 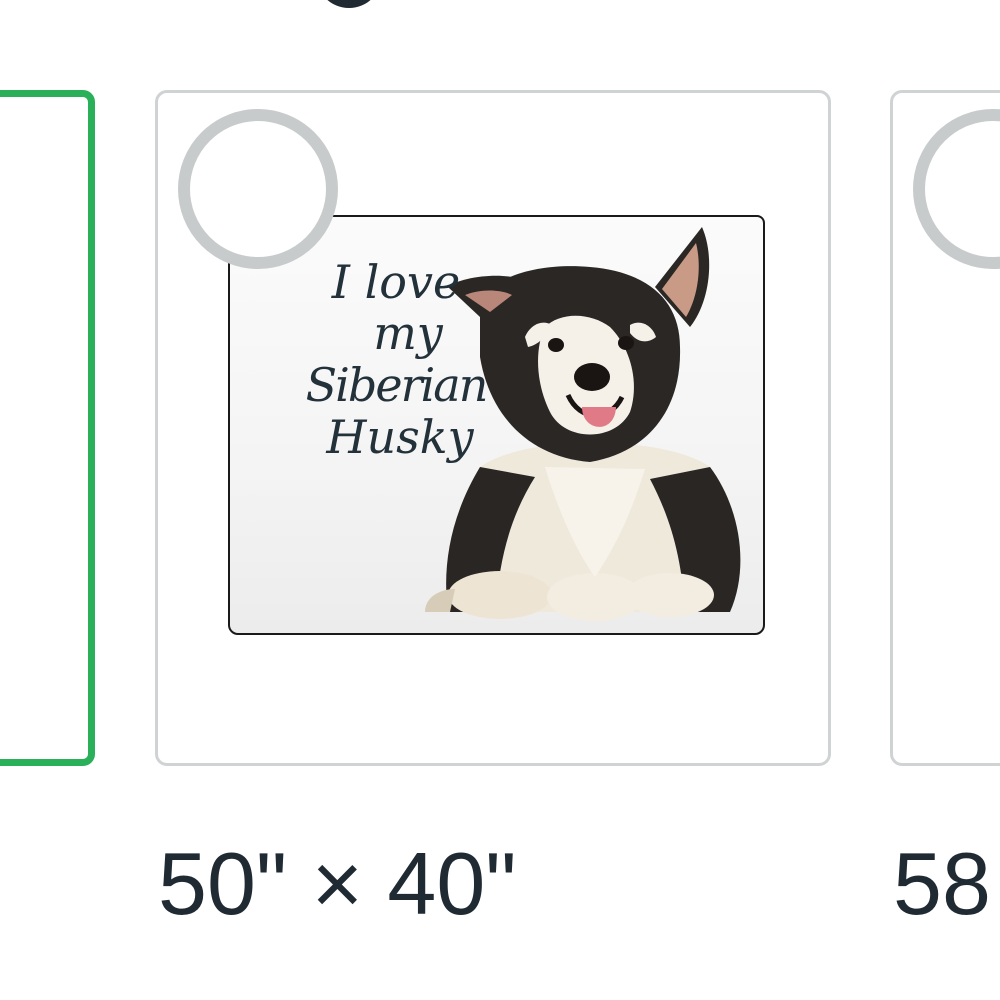 I want to click on print-line: Siberian, so click(x=397, y=385).